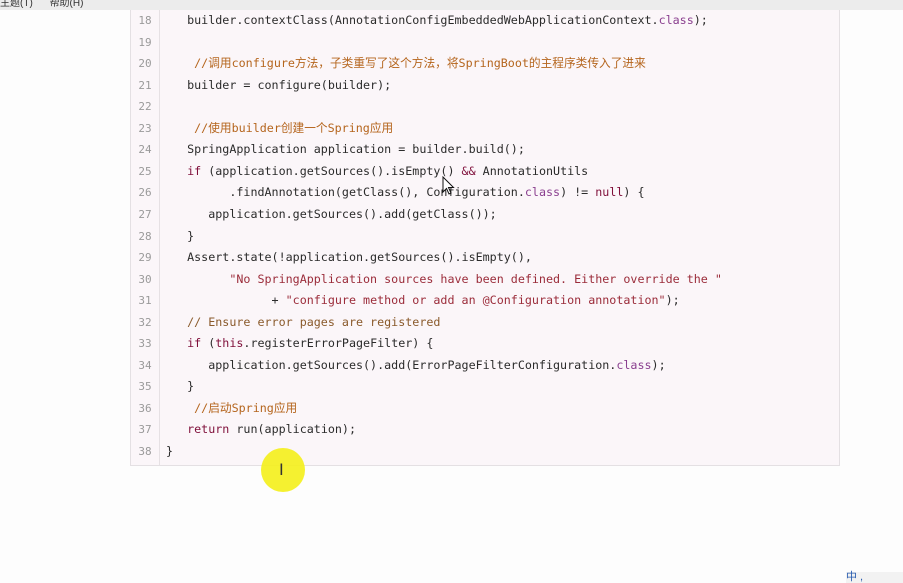  What do you see at coordinates (485, 452) in the screenshot?
I see `code-line: 38}` at bounding box center [485, 452].